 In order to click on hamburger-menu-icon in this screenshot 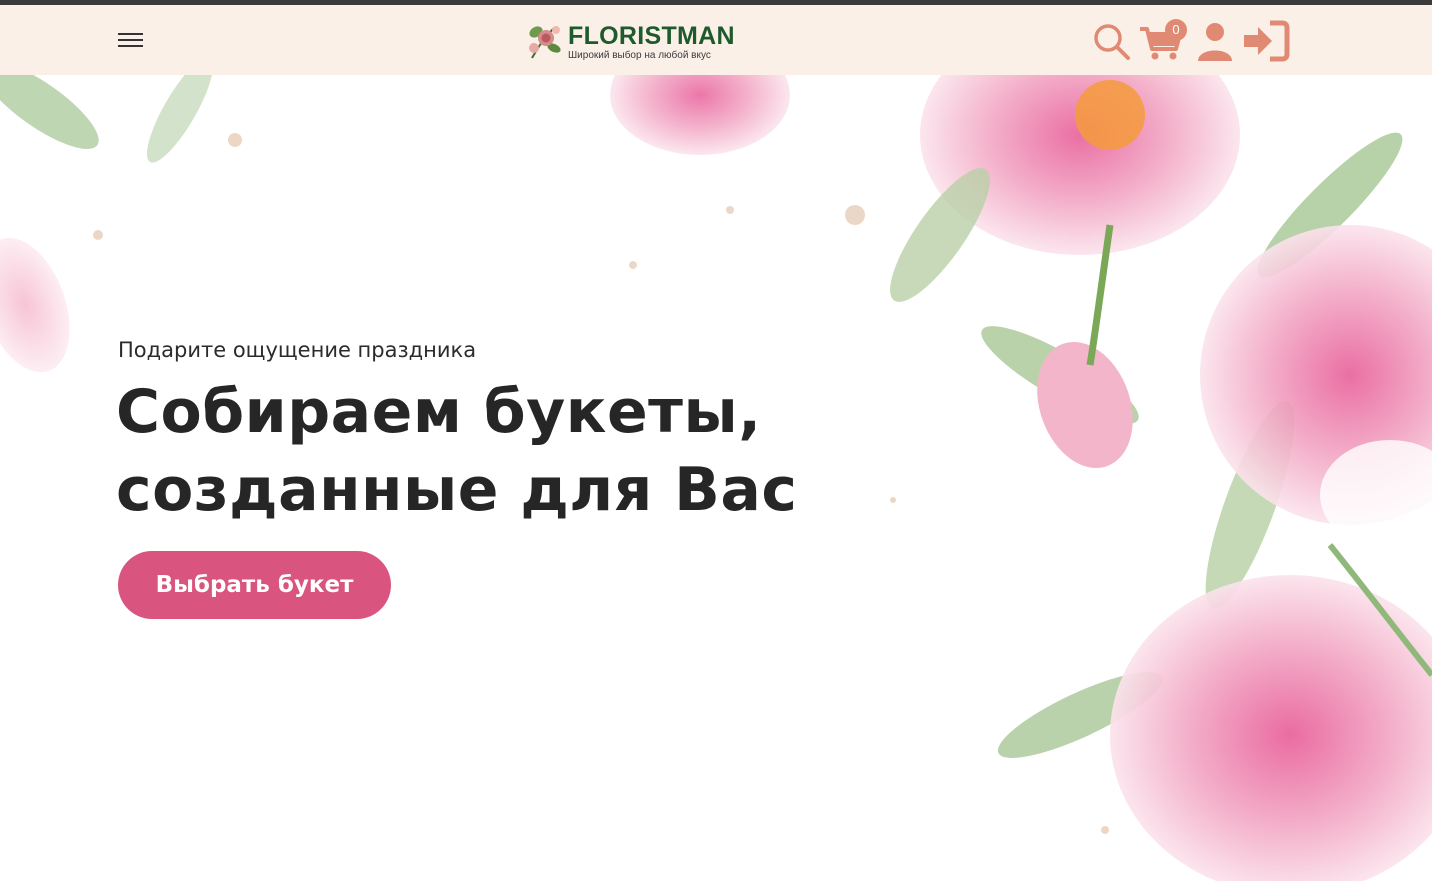, I will do `click(131, 41)`.